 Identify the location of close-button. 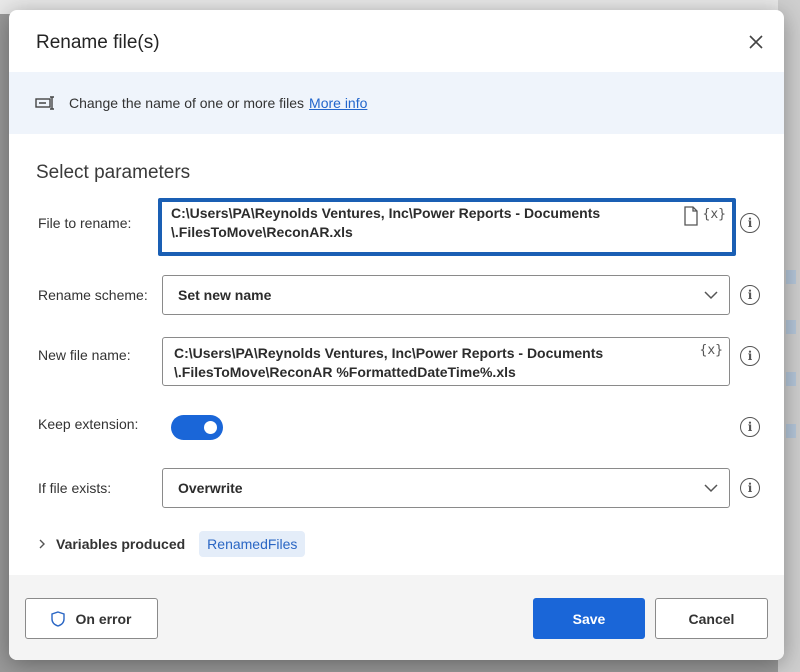
(756, 42).